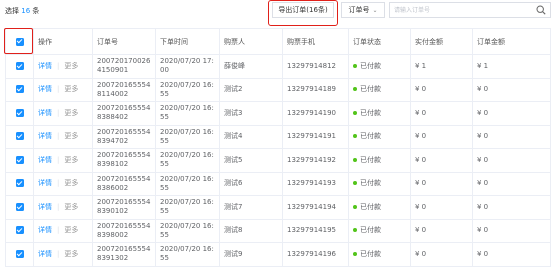  Describe the element at coordinates (187, 66) in the screenshot. I see `order-time-cell: 2020/07/20 17: 00` at that location.